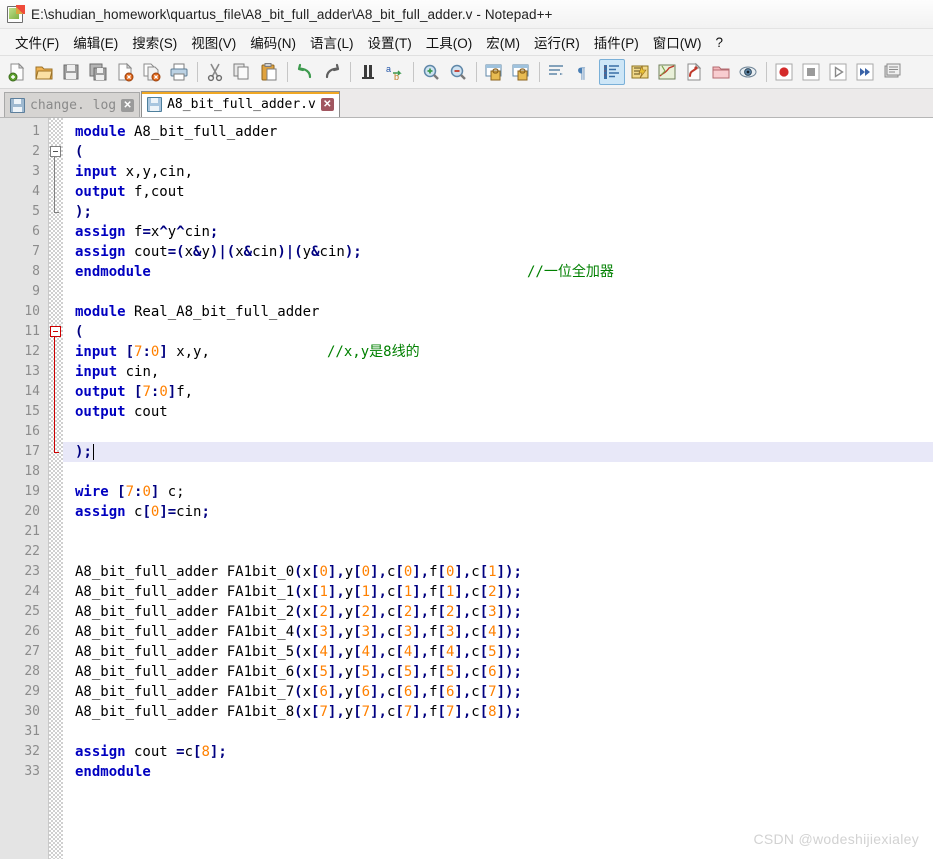  What do you see at coordinates (146, 232) in the screenshot?
I see `code-line: assign f=x^y^cin;` at bounding box center [146, 232].